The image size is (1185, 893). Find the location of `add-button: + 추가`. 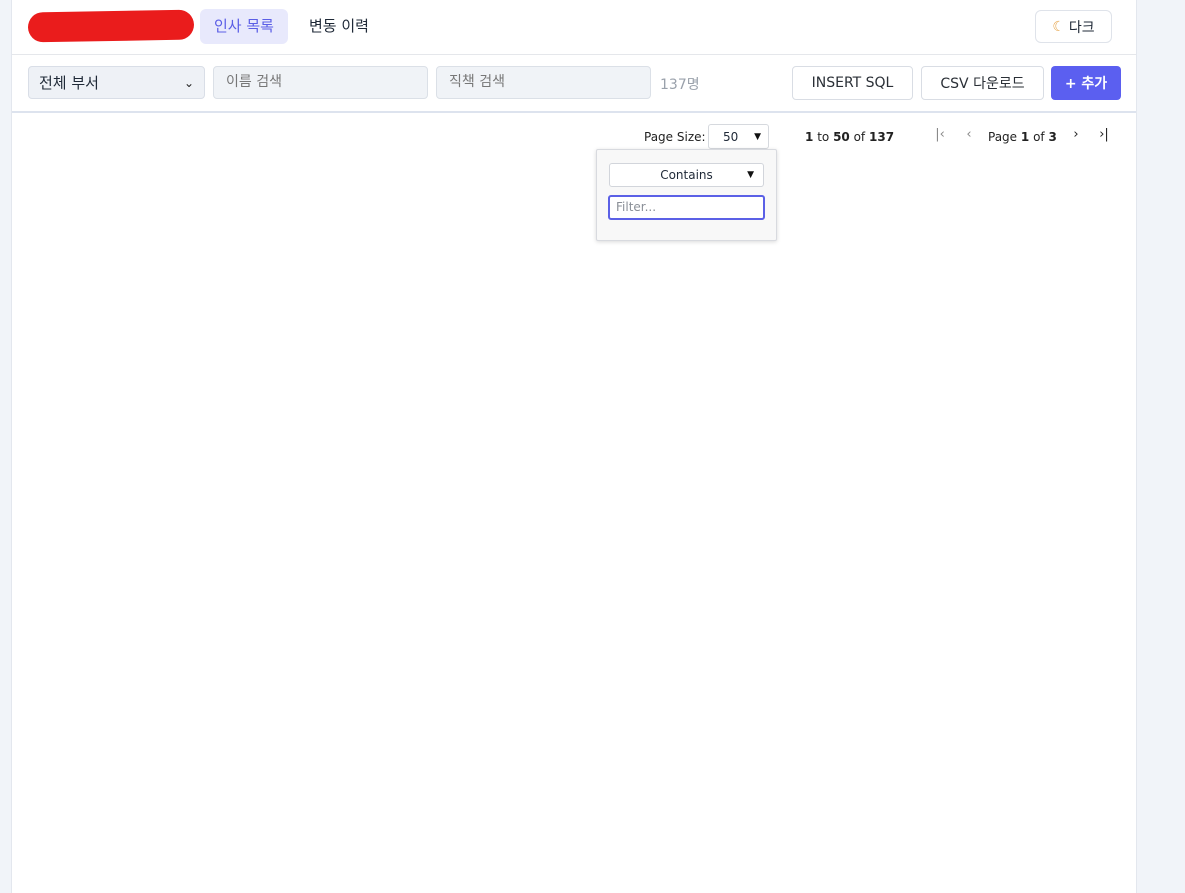

add-button: + 추가 is located at coordinates (1086, 83).